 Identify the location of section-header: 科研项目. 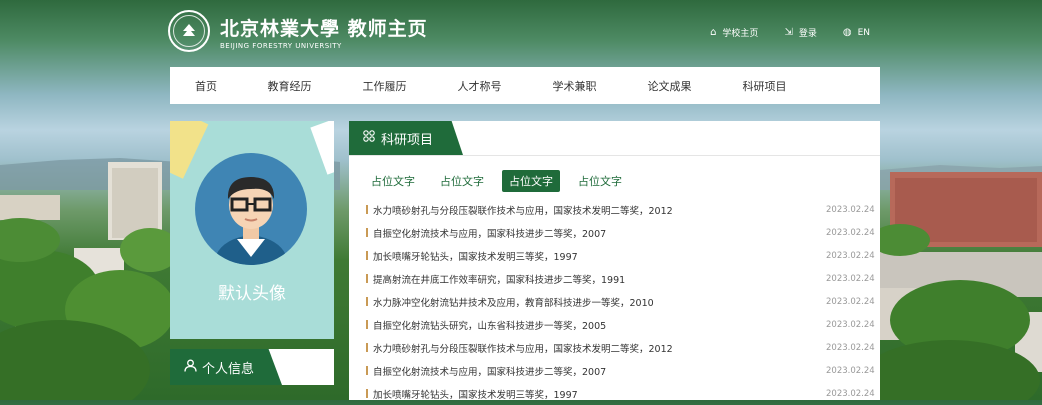
(614, 138).